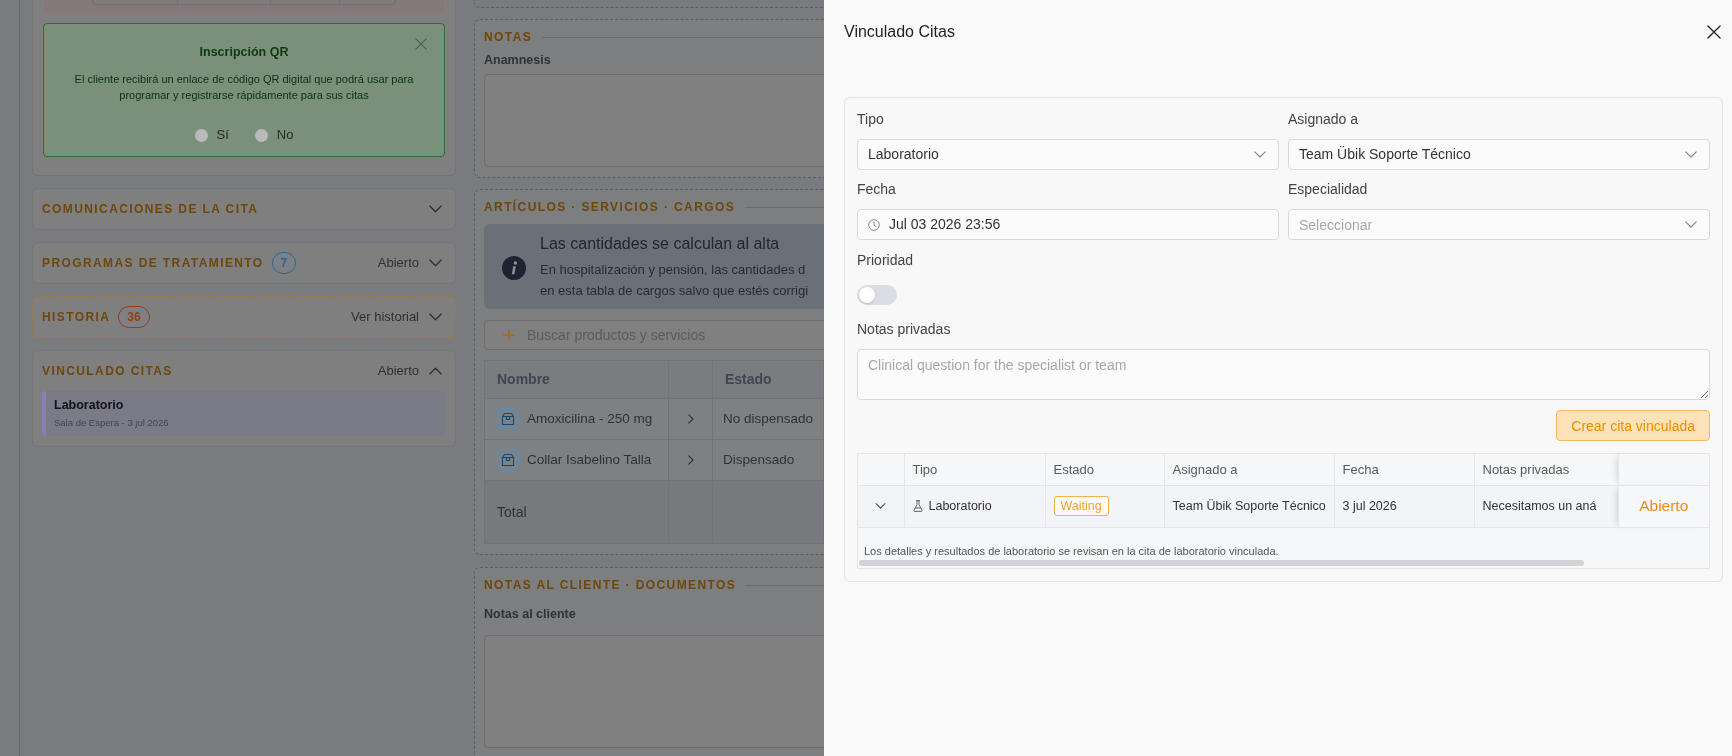 Image resolution: width=1732 pixels, height=756 pixels. I want to click on close-icon, so click(1714, 32).